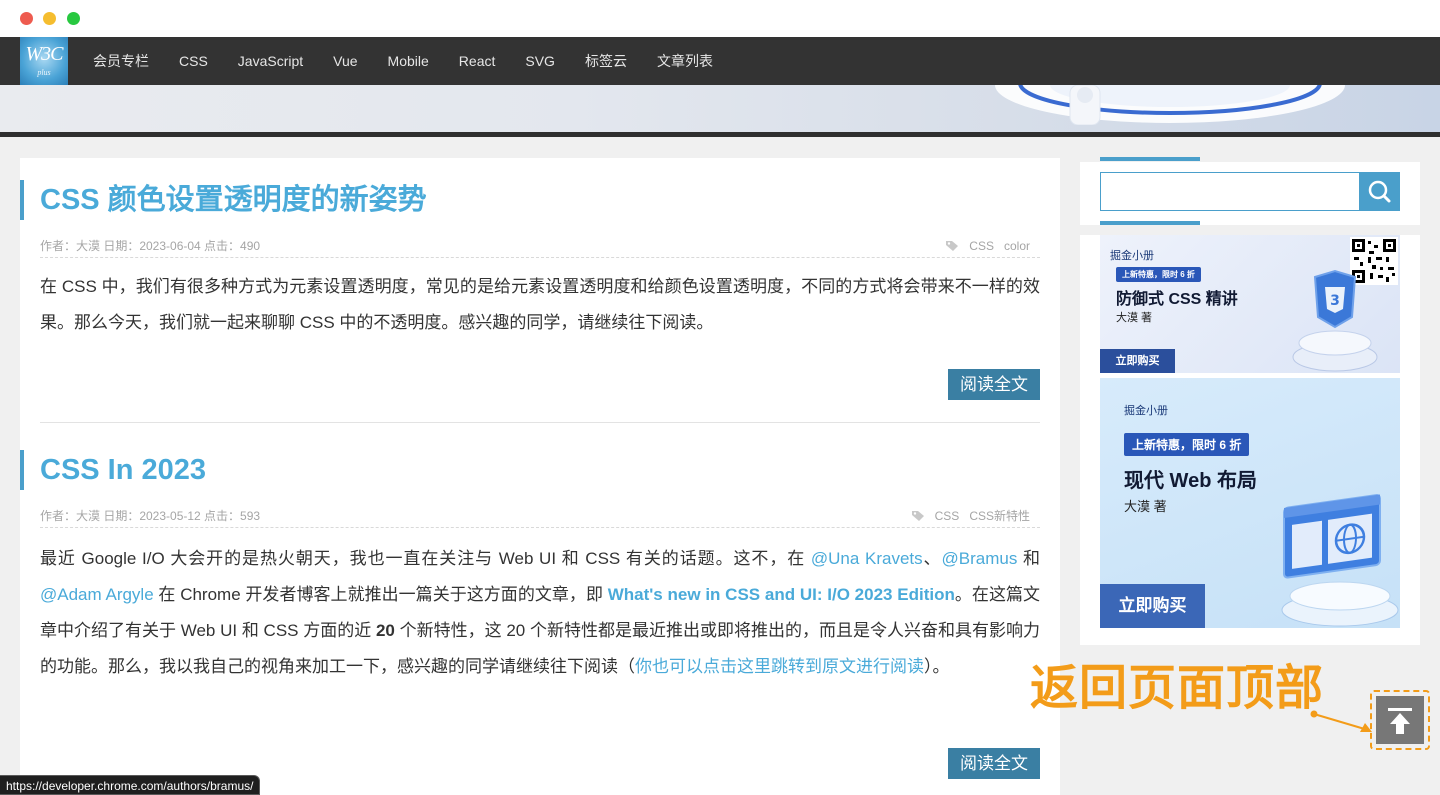 This screenshot has height=795, width=1440. What do you see at coordinates (540, 200) in the screenshot?
I see `article-title: CSS 颜色设置透明度的新姿势` at bounding box center [540, 200].